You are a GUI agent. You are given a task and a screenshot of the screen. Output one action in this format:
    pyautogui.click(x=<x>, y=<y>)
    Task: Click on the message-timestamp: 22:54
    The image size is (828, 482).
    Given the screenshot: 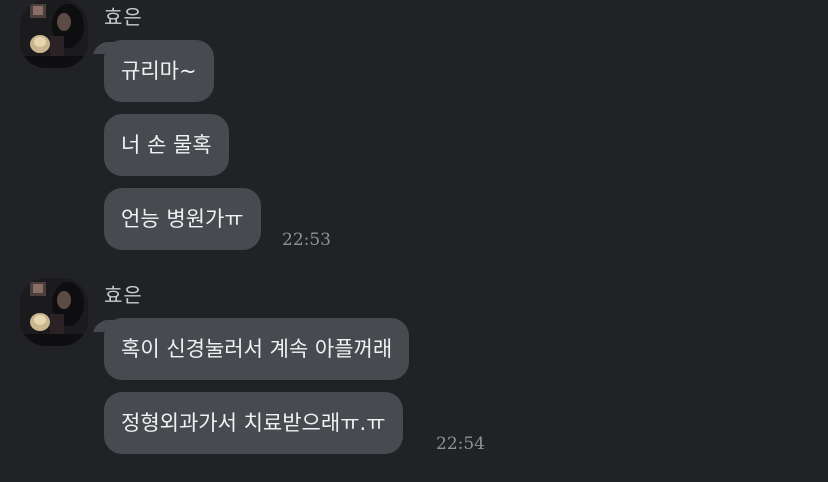 What is the action you would take?
    pyautogui.click(x=460, y=444)
    